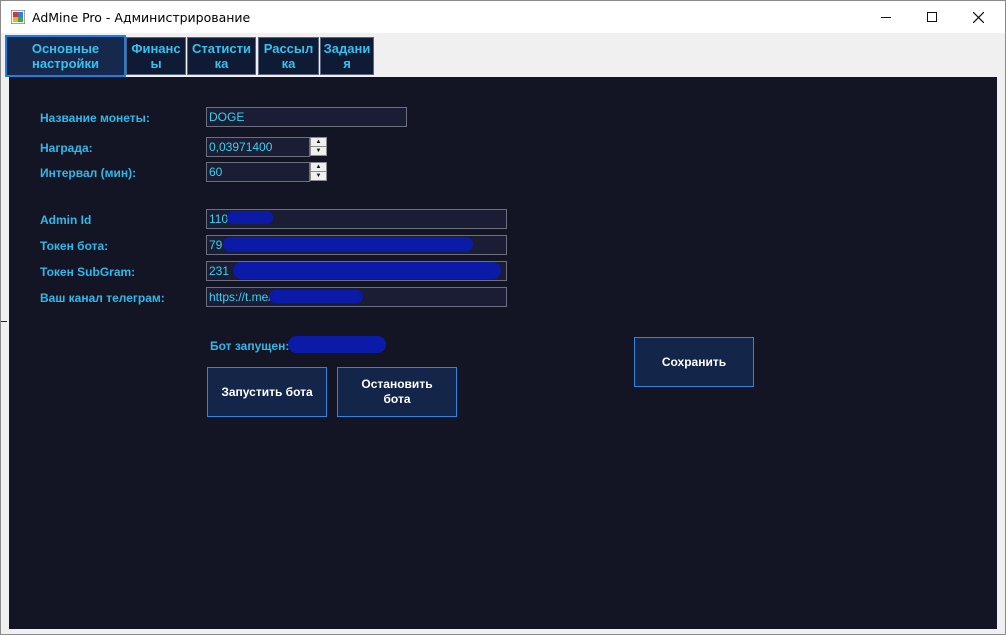  Describe the element at coordinates (397, 392) in the screenshot. I see `stop-bot-button: Остановить бота` at that location.